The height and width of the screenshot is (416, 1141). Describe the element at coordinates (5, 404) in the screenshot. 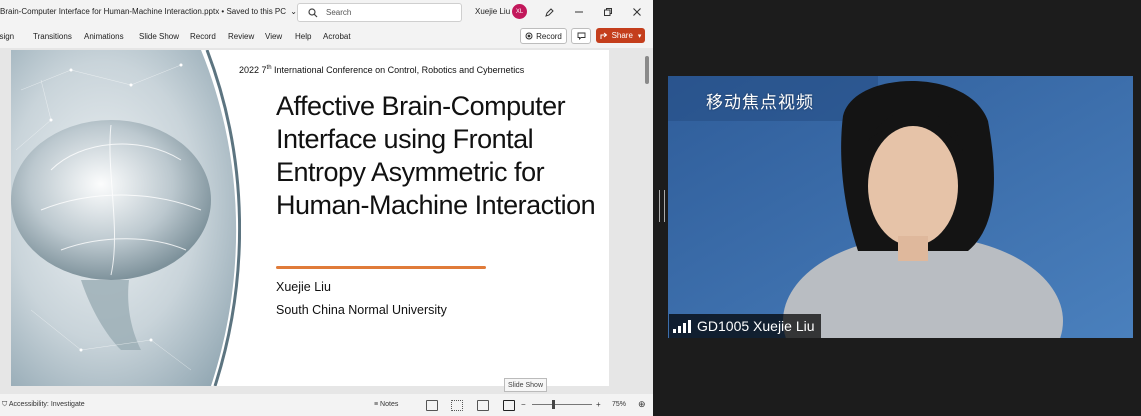

I see `accessibility-icon: ⛉` at that location.